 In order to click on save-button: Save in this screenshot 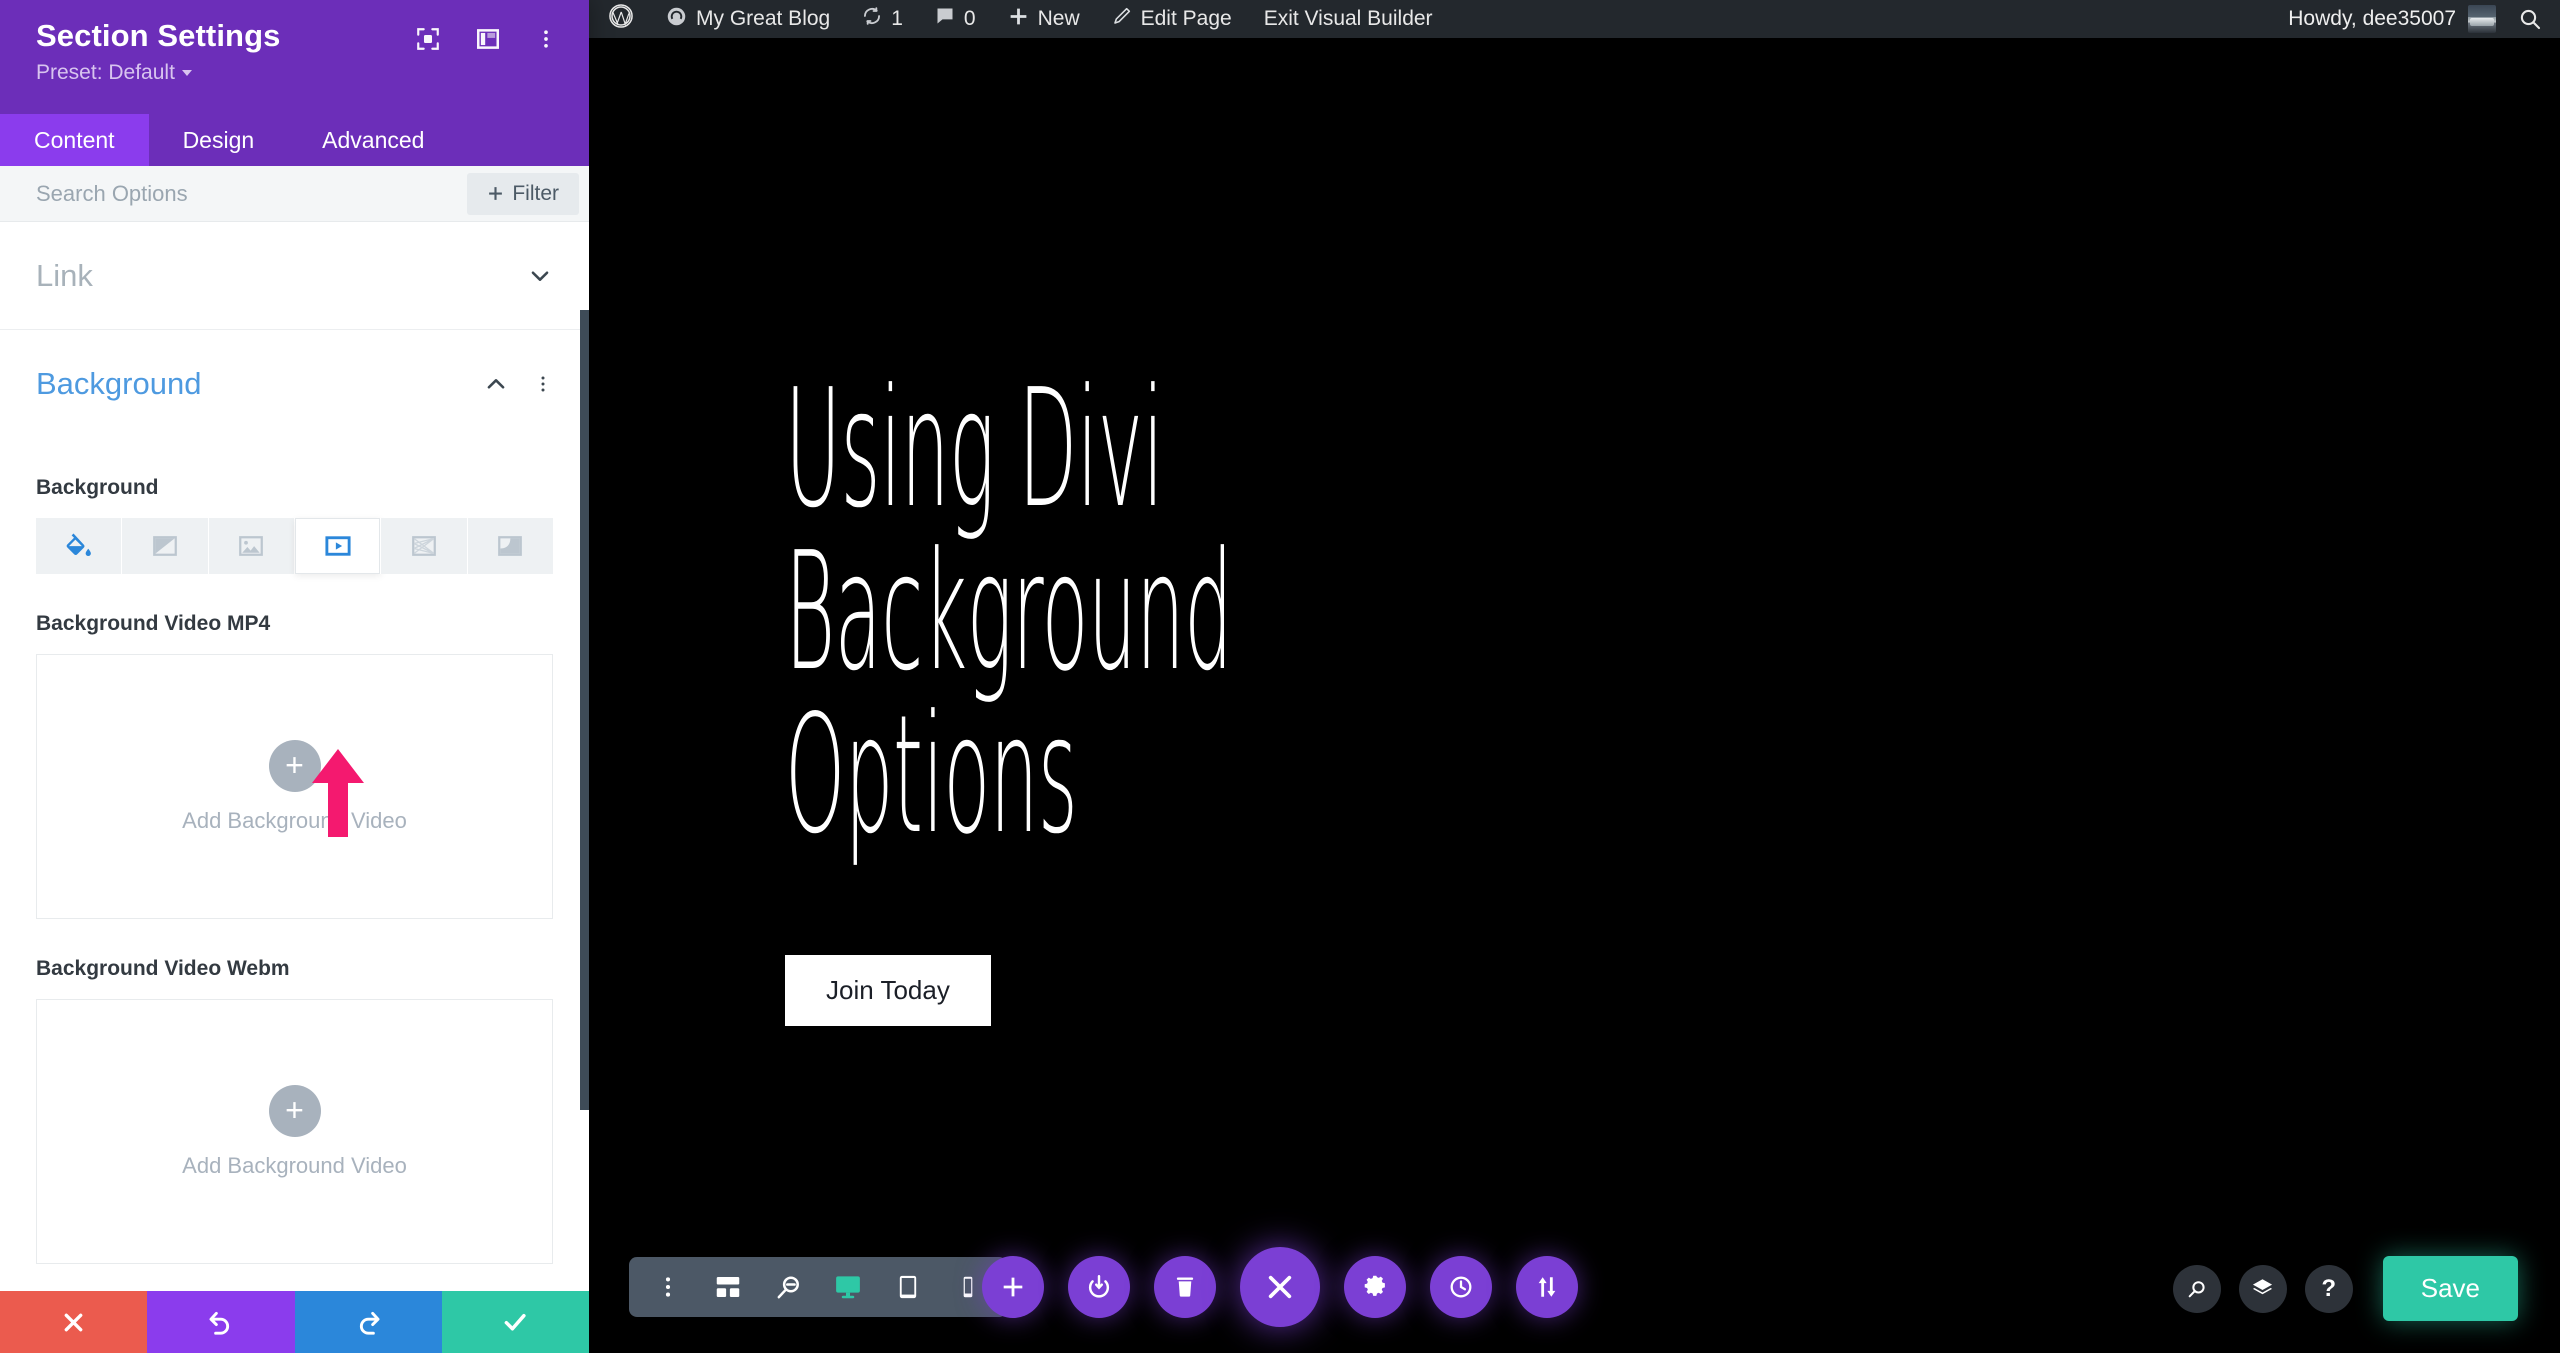, I will do `click(2450, 1288)`.